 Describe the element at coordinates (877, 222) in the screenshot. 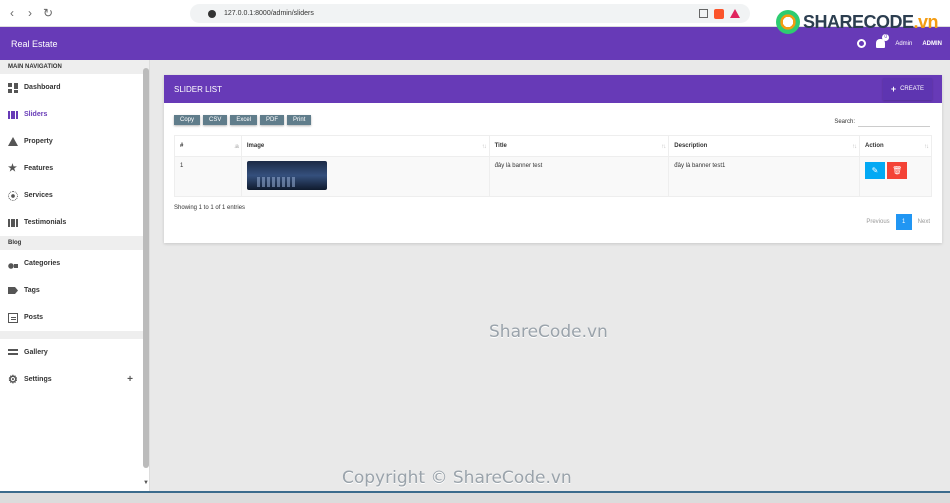

I see `previous-page-button: Previous` at that location.